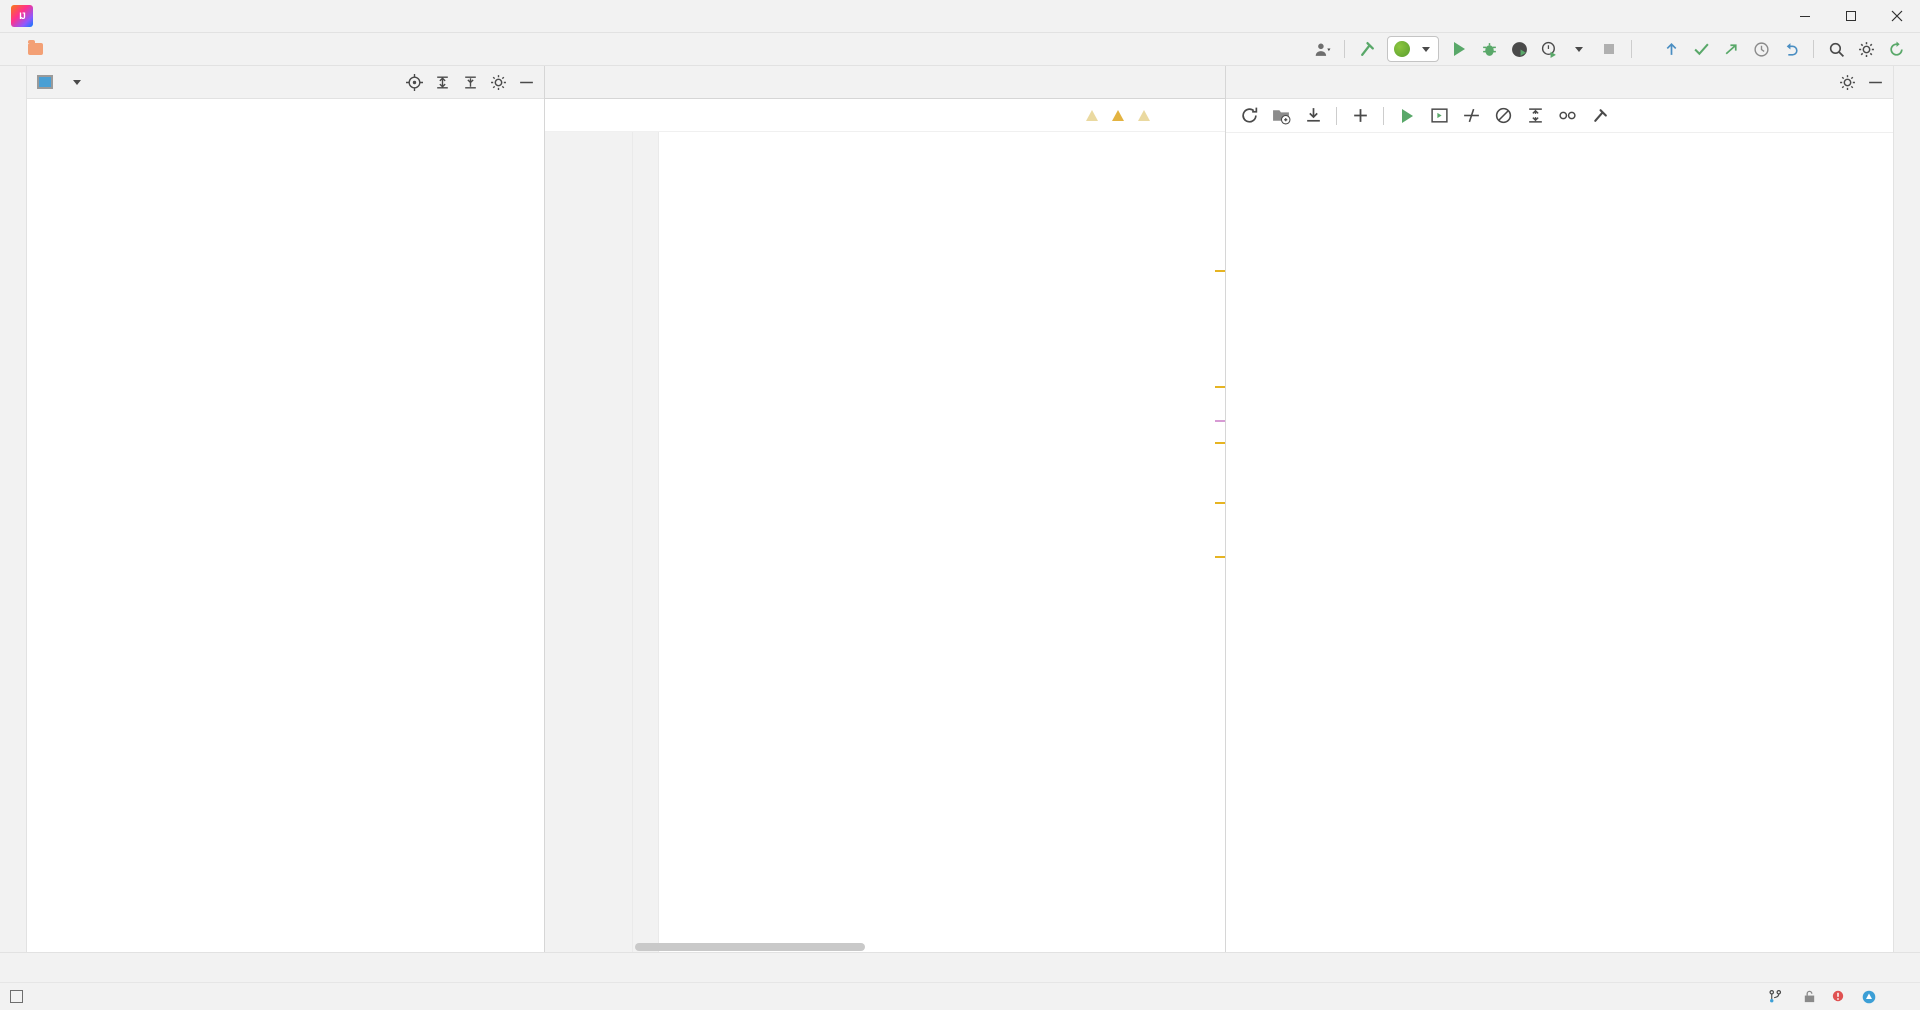 This screenshot has height=1010, width=1920. What do you see at coordinates (1402, 49) in the screenshot?
I see `spring-boot-icon` at bounding box center [1402, 49].